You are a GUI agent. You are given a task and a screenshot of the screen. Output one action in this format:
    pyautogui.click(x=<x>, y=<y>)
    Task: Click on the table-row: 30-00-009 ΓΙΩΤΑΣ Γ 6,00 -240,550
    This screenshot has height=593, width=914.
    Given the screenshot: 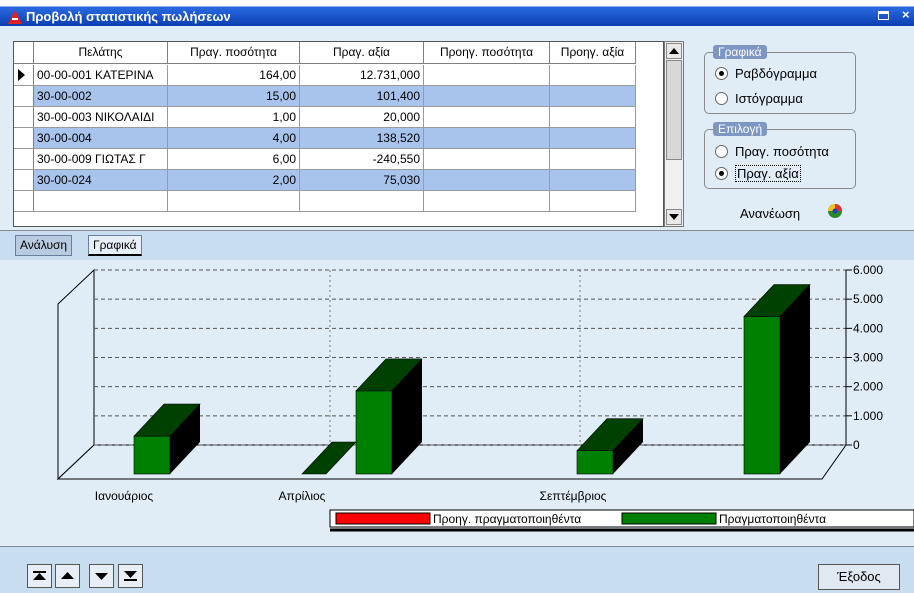 What is the action you would take?
    pyautogui.click(x=325, y=159)
    